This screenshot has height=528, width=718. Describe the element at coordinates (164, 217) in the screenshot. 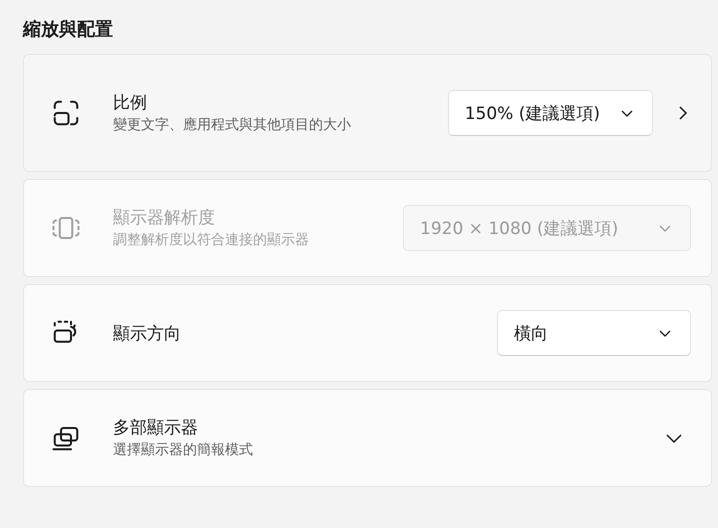

I see `setting-title: 顯示器解析度` at that location.